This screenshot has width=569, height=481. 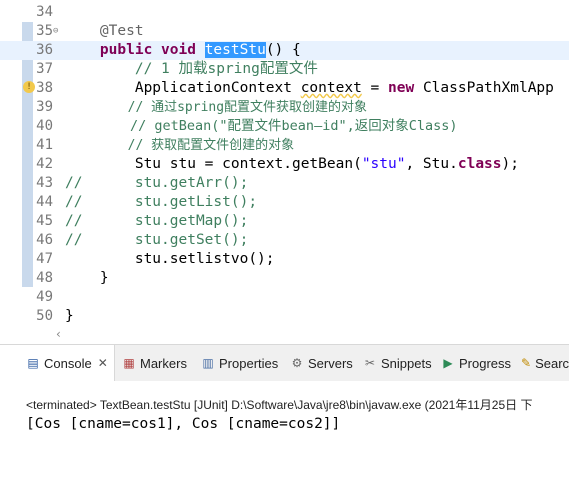 What do you see at coordinates (44, 240) in the screenshot?
I see `line-number: 46` at bounding box center [44, 240].